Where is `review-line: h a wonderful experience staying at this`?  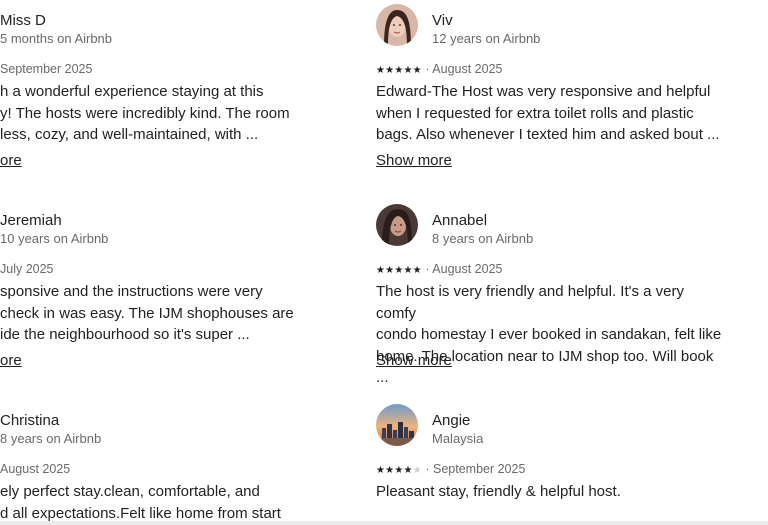 review-line: h a wonderful experience staying at this is located at coordinates (132, 91).